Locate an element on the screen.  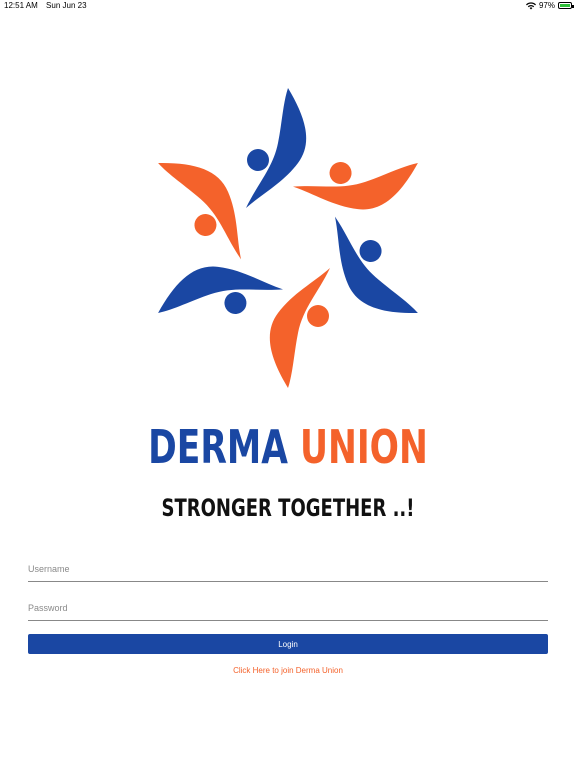
status-bar-right: 97% is located at coordinates (549, 5).